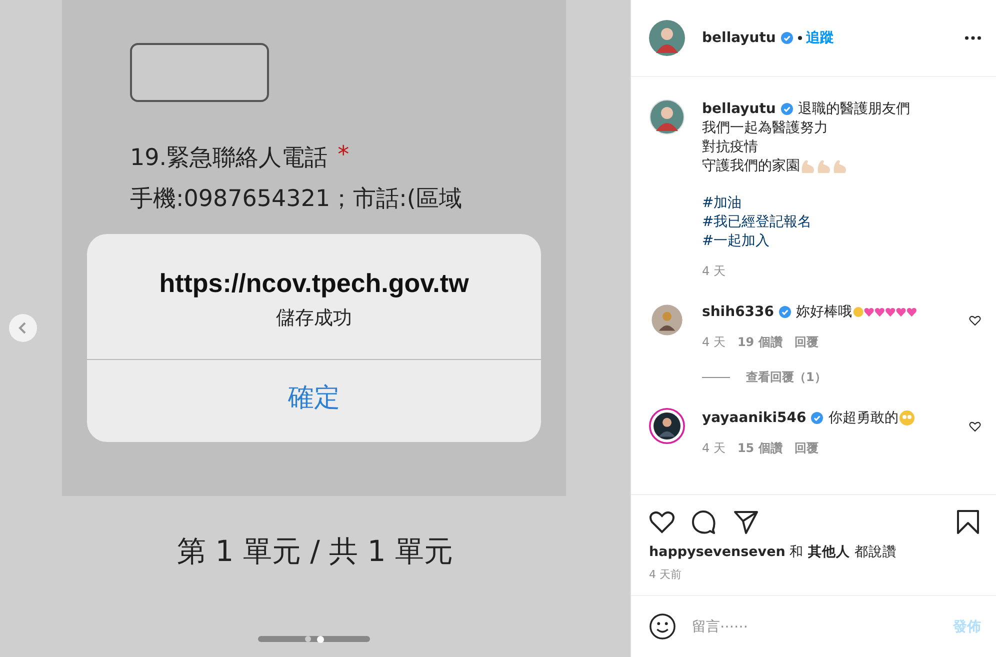  I want to click on like-count: 19 個讚, so click(759, 342).